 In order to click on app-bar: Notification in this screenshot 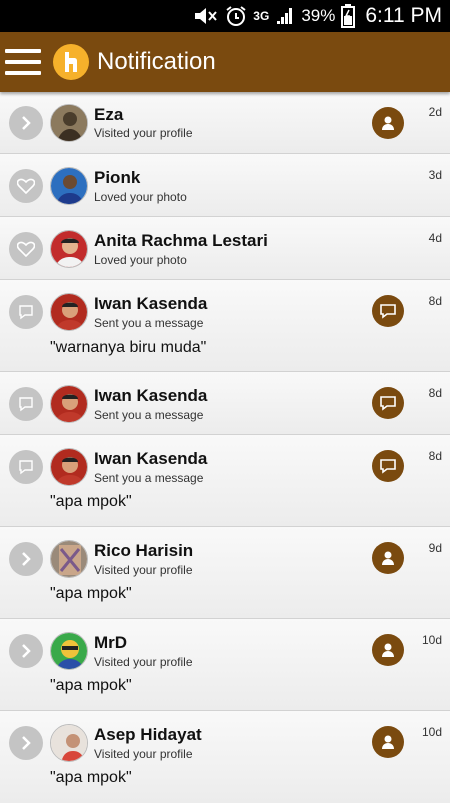, I will do `click(225, 62)`.